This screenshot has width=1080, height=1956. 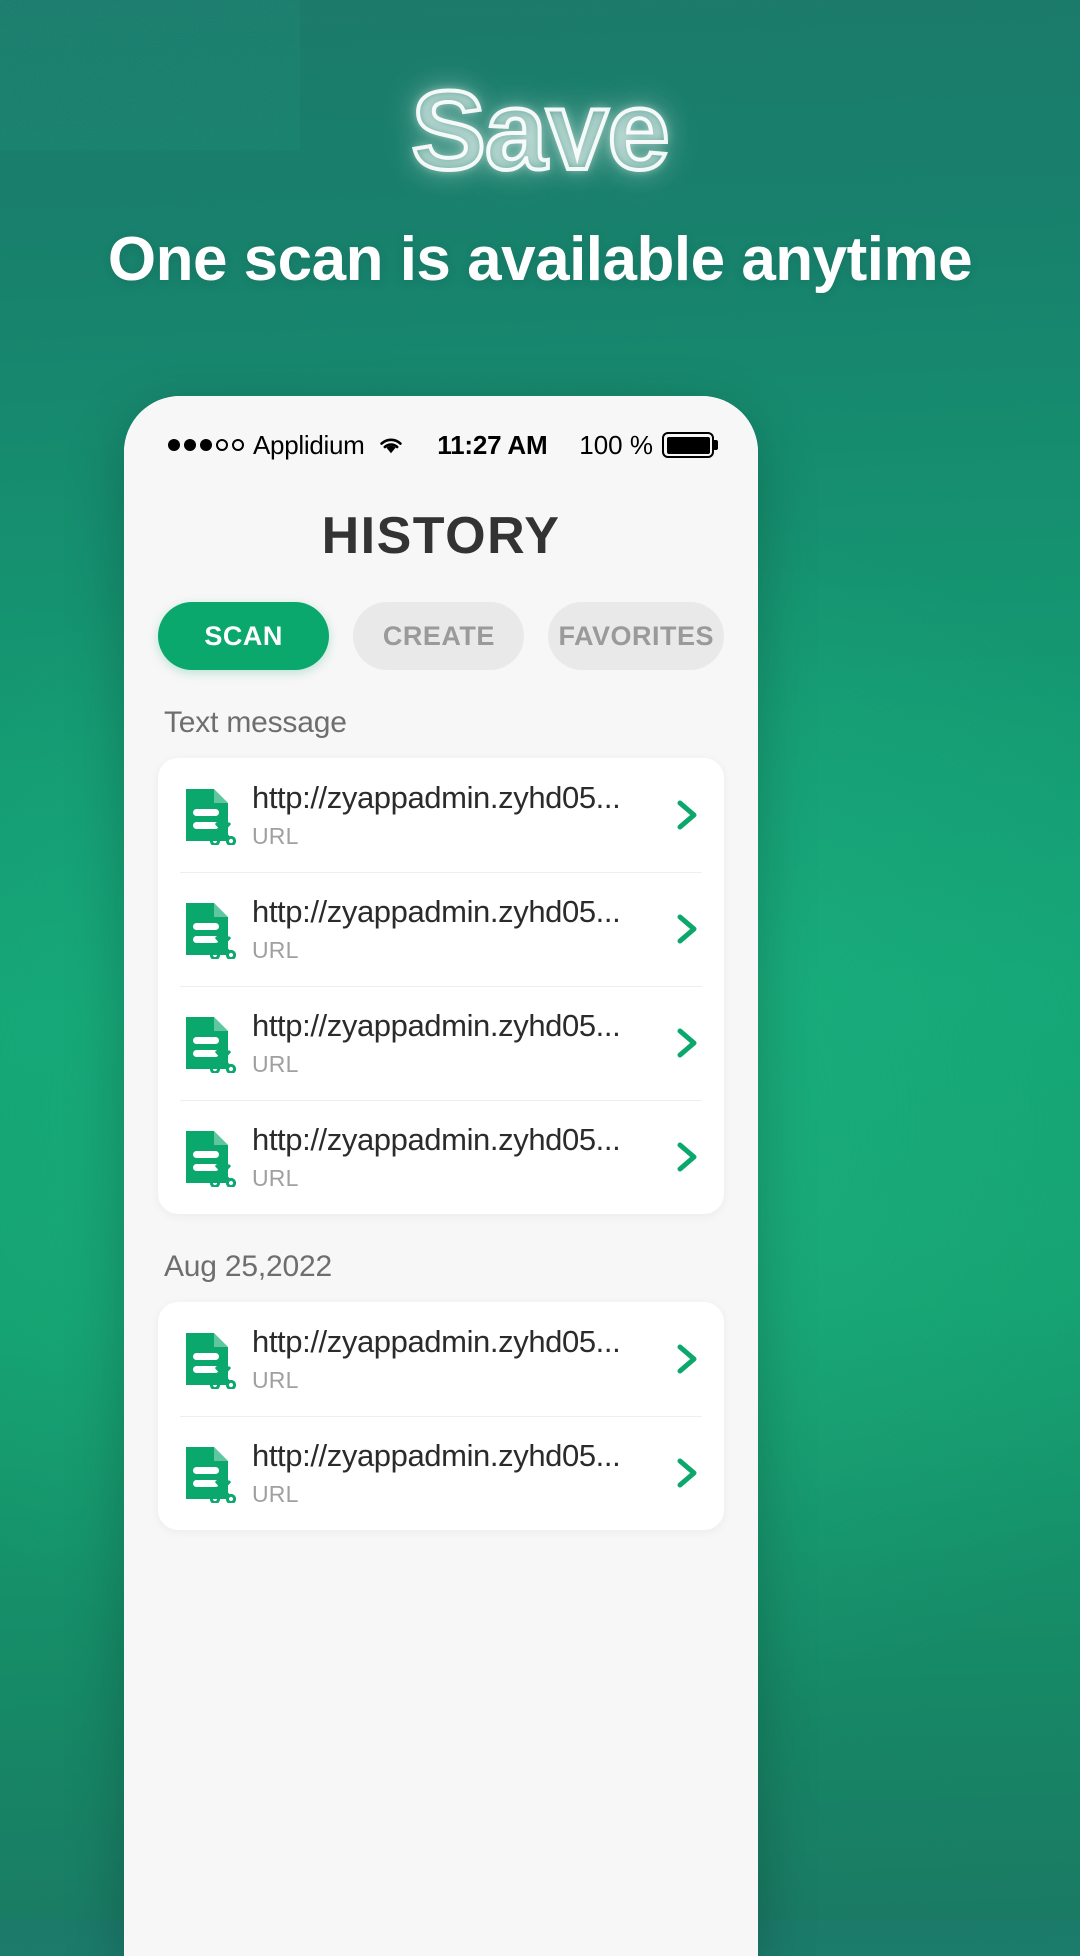 I want to click on status-bar: Applidium 11:27 AM 100 %, so click(x=441, y=438).